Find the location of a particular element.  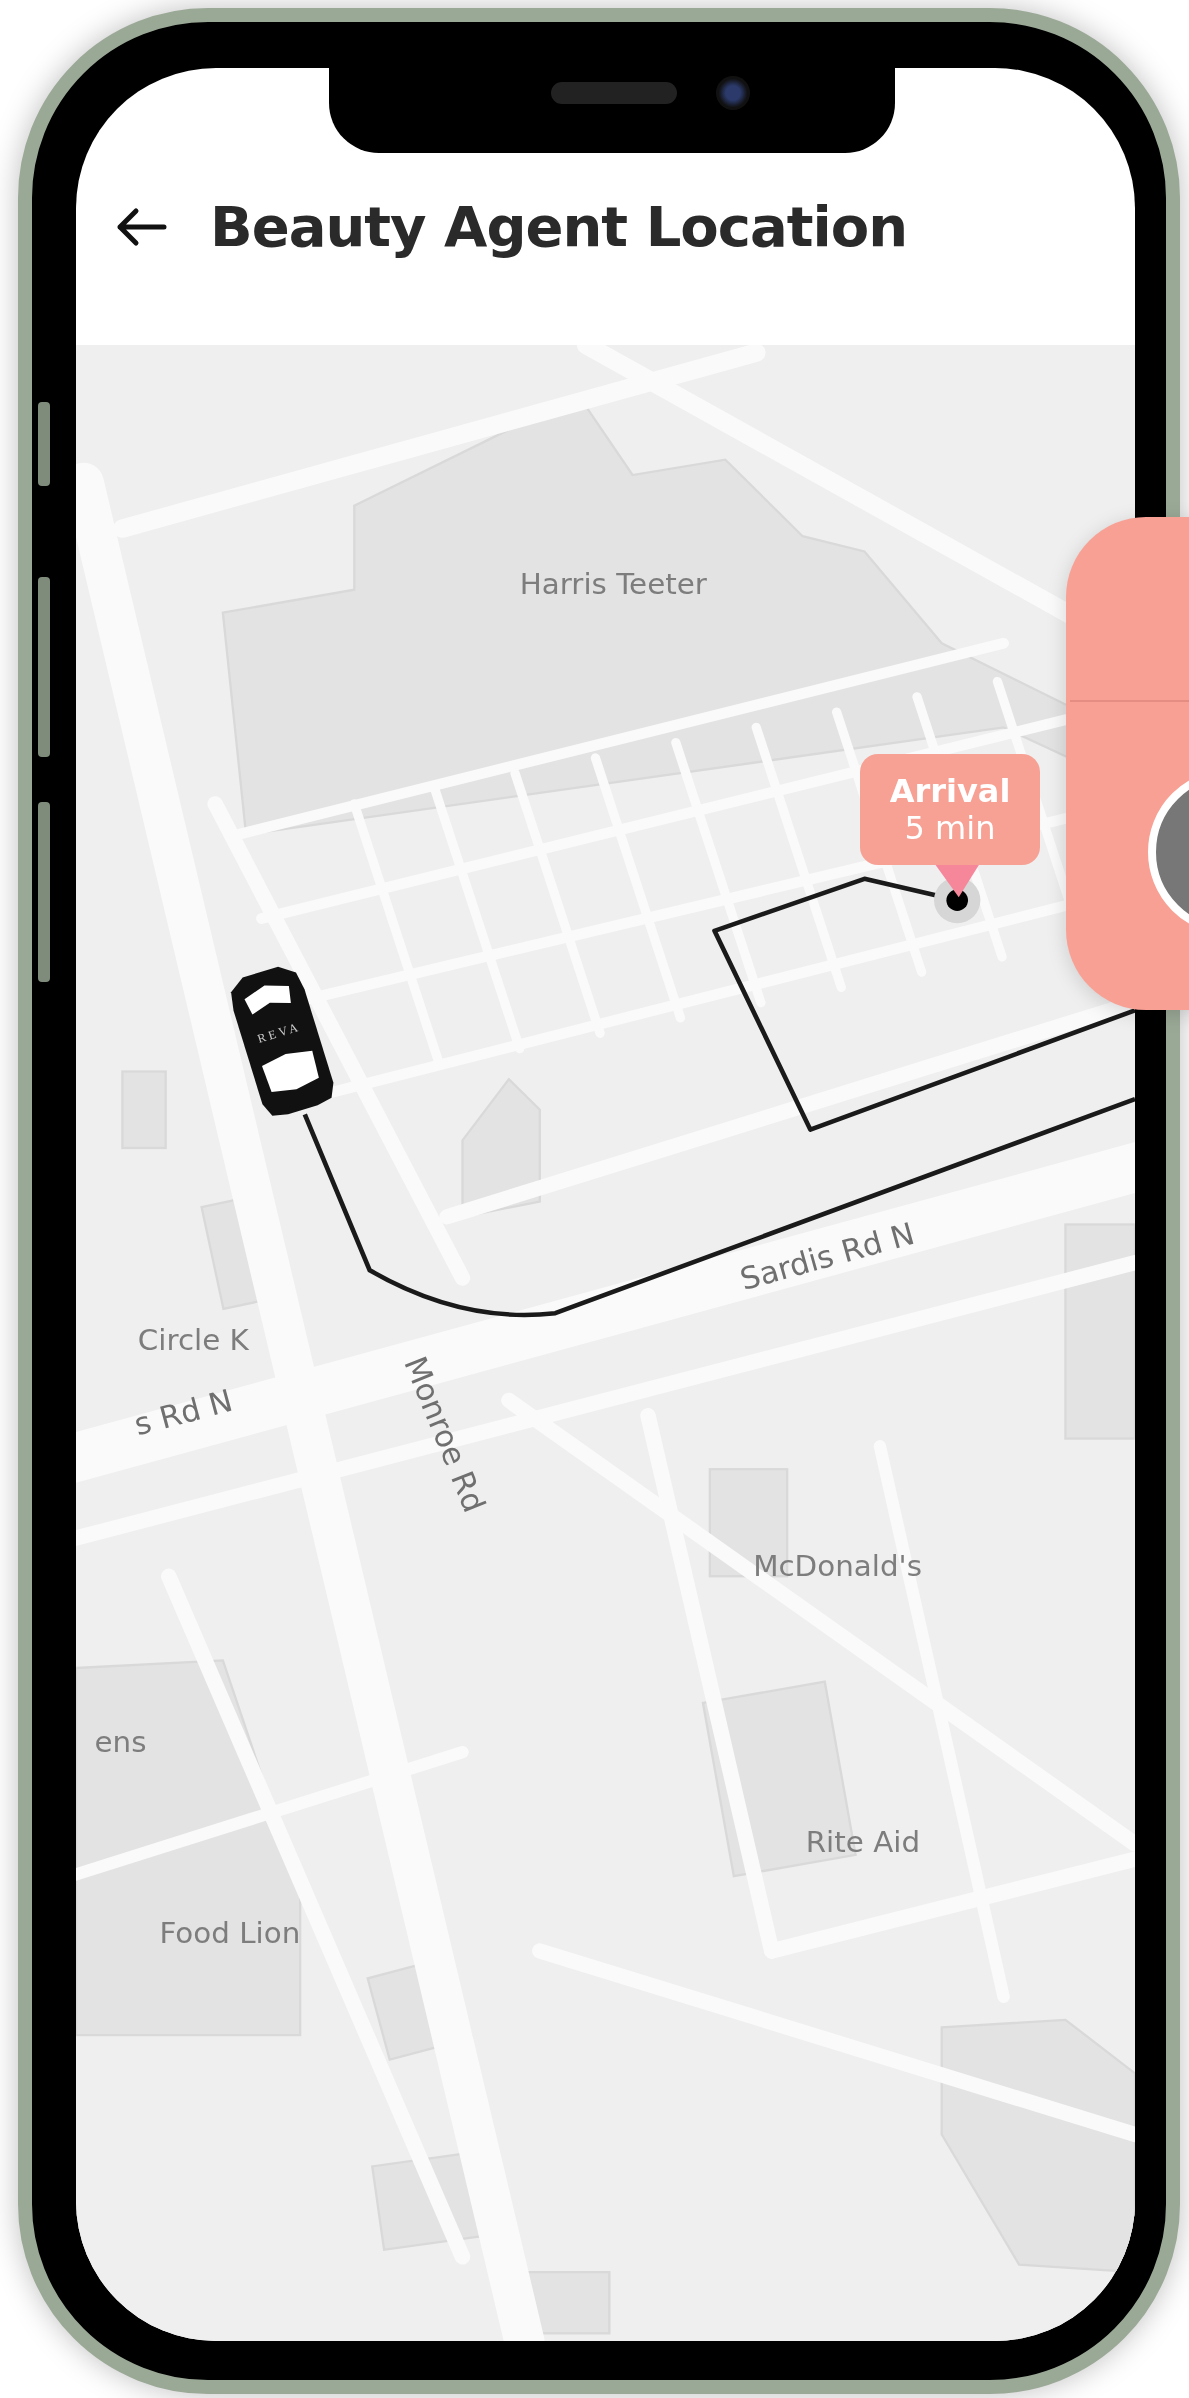

arrival-time: 5 min is located at coordinates (950, 828).